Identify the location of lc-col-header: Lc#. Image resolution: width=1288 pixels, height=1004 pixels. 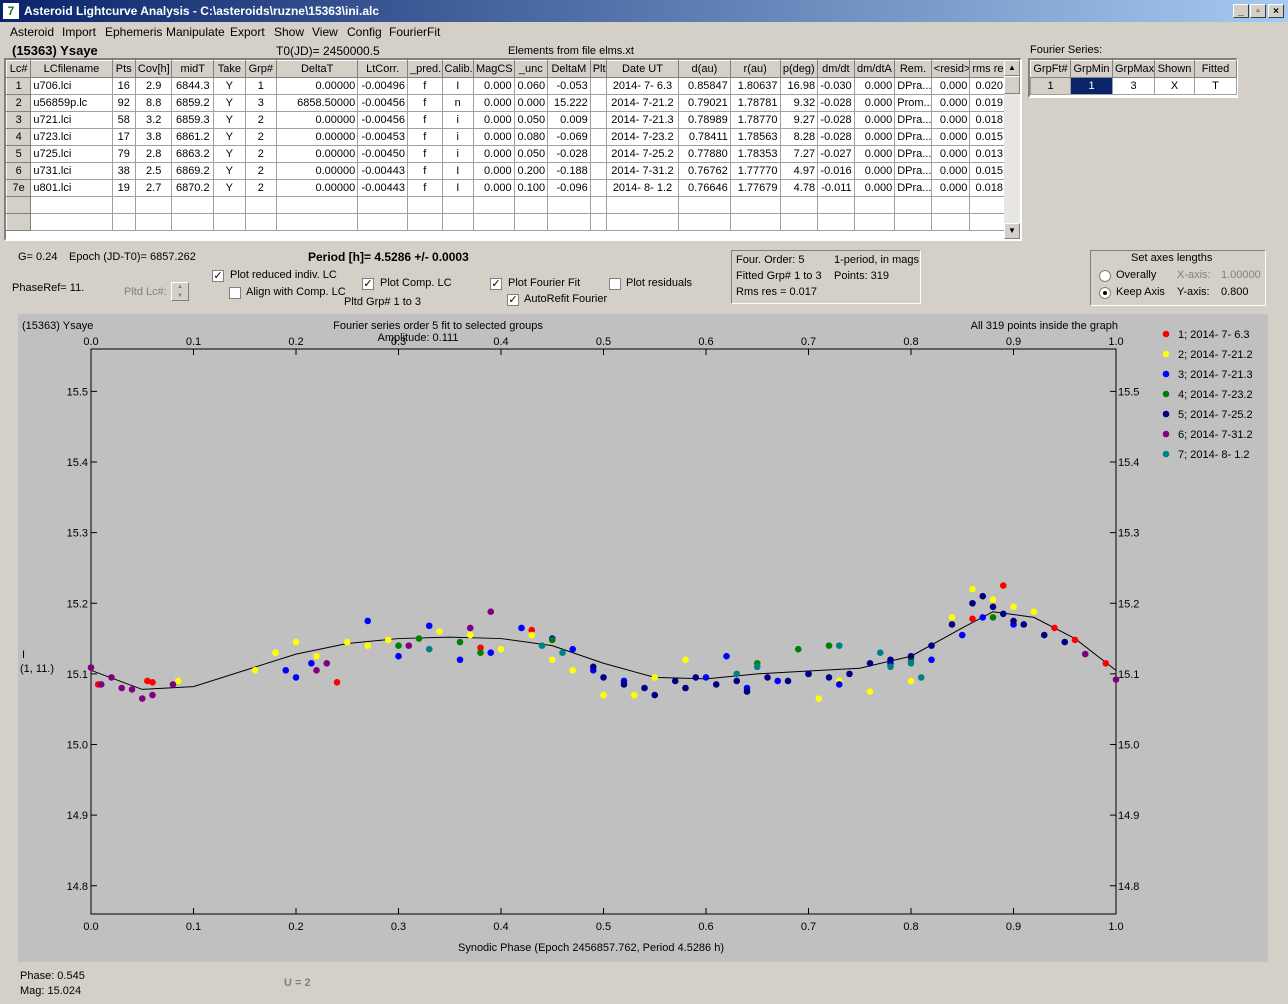
(19, 69).